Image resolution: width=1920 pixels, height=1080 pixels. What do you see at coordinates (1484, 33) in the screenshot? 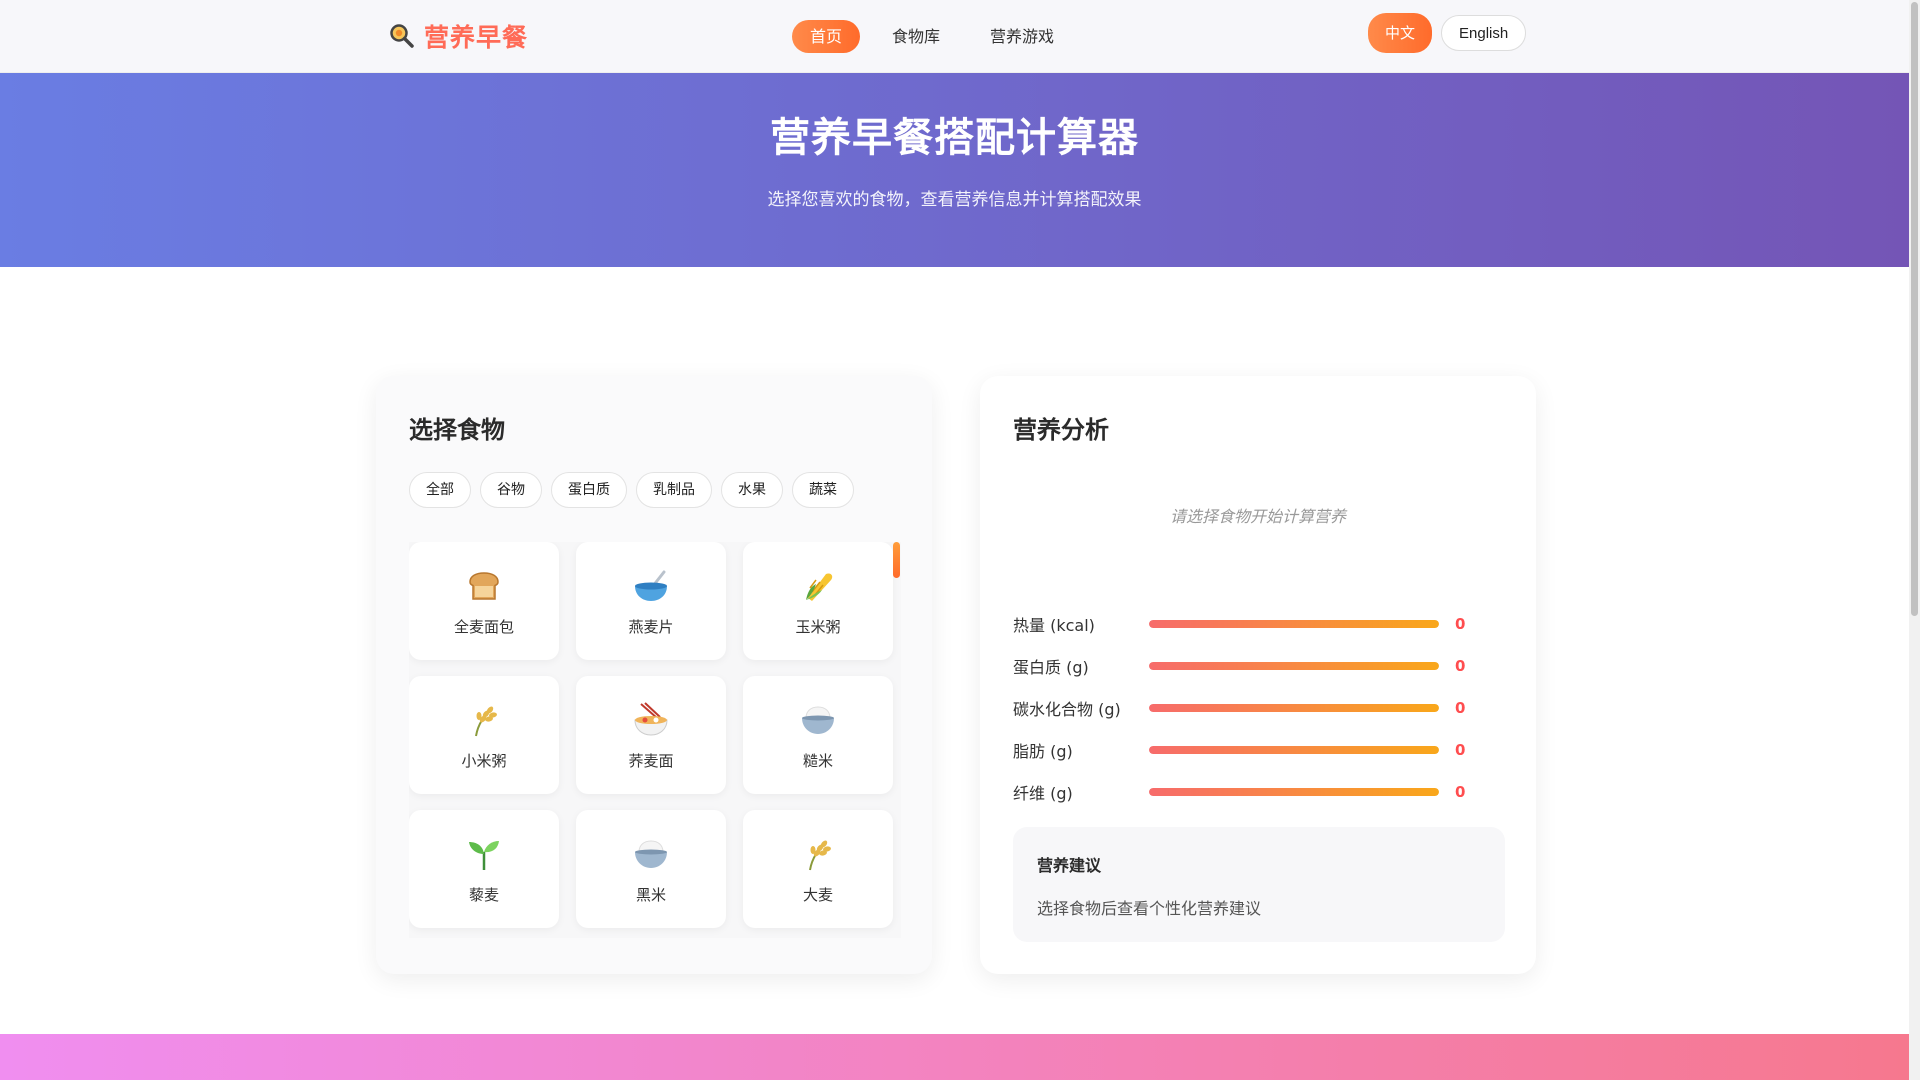
I see `lang-en-button: English` at bounding box center [1484, 33].